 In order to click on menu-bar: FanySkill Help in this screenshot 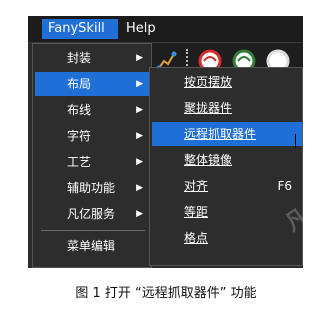, I will do `click(165, 29)`.